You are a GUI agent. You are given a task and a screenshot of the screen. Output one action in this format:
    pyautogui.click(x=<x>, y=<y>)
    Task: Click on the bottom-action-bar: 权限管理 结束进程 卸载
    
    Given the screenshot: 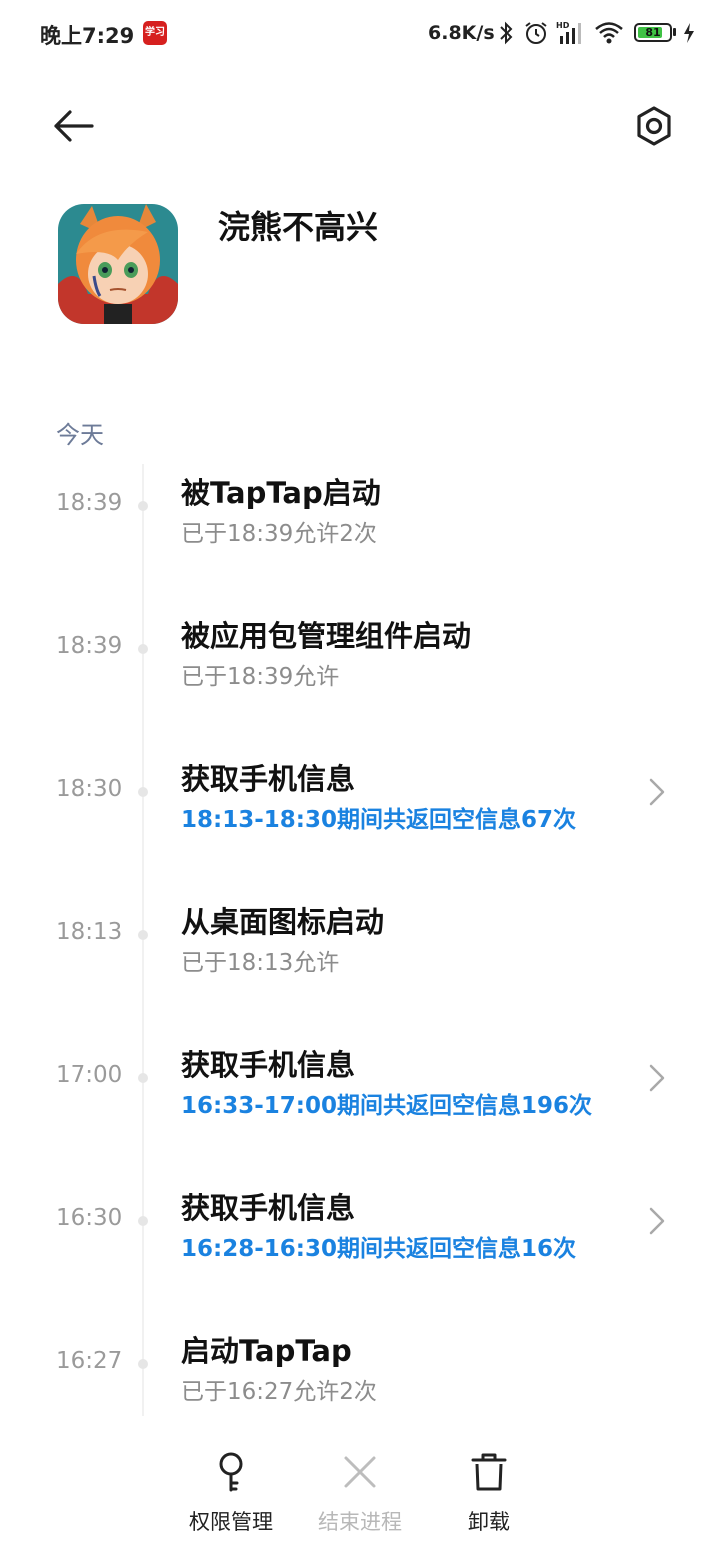 What is the action you would take?
    pyautogui.click(x=360, y=1495)
    